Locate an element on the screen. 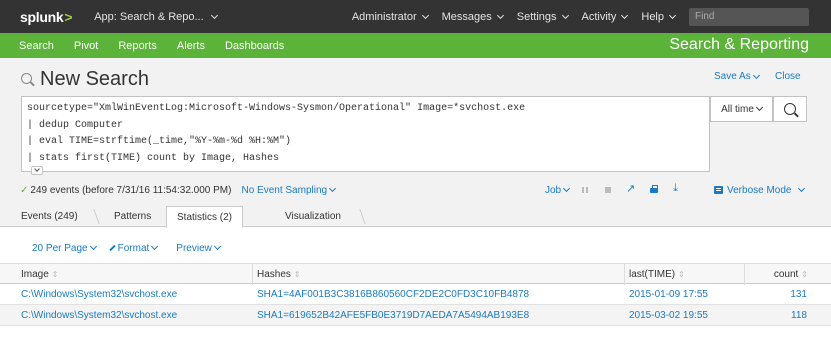 Image resolution: width=831 pixels, height=341 pixels. format-label: Format is located at coordinates (133, 248).